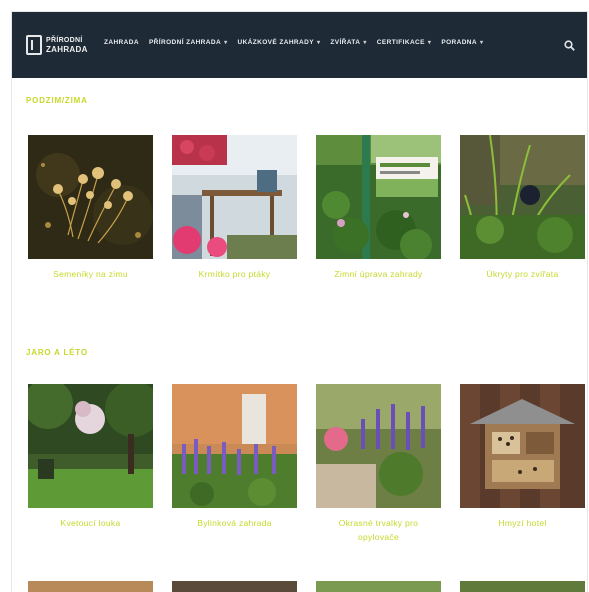 The height and width of the screenshot is (592, 589). Describe the element at coordinates (121, 42) in the screenshot. I see `menu-item-about: ZAHRADA` at that location.